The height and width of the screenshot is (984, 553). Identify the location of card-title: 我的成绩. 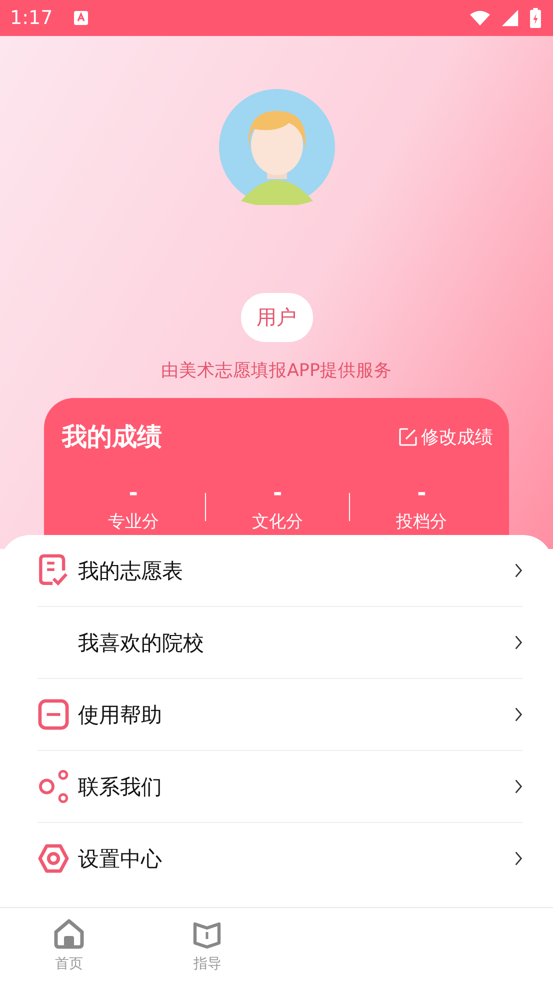
(112, 437).